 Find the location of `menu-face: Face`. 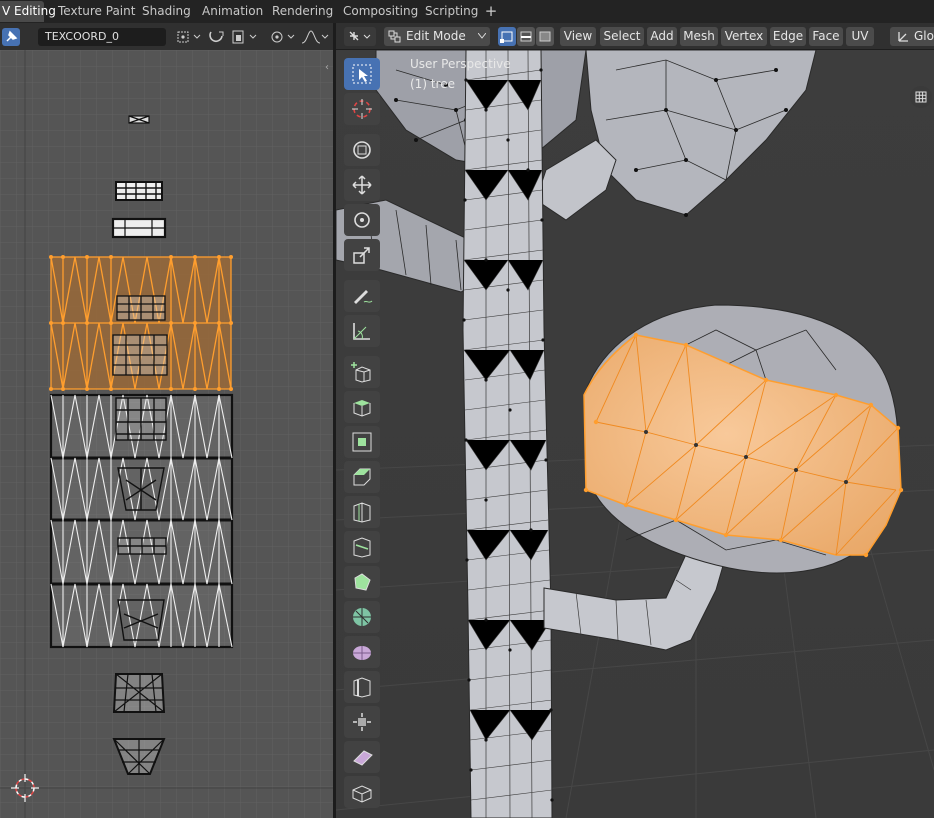

menu-face: Face is located at coordinates (826, 36).